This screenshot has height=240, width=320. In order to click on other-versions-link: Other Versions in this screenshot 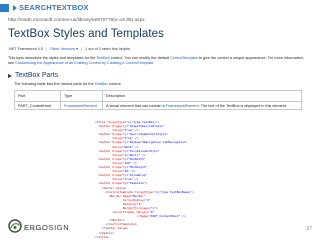, I will do `click(64, 48)`.